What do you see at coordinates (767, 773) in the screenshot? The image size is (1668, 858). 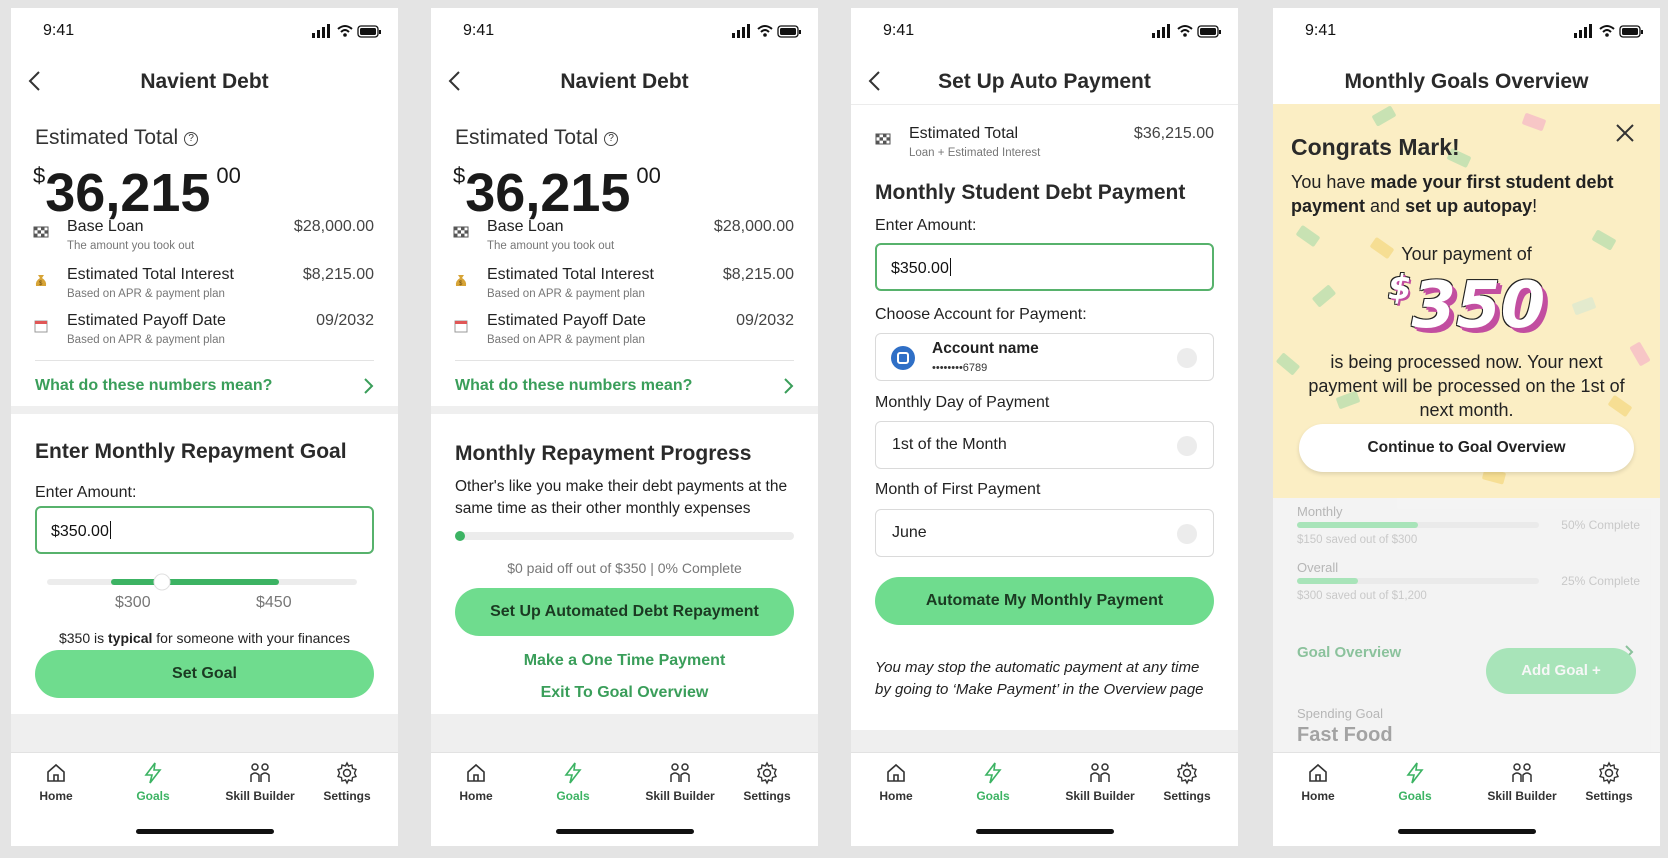 I see `gear-icon` at bounding box center [767, 773].